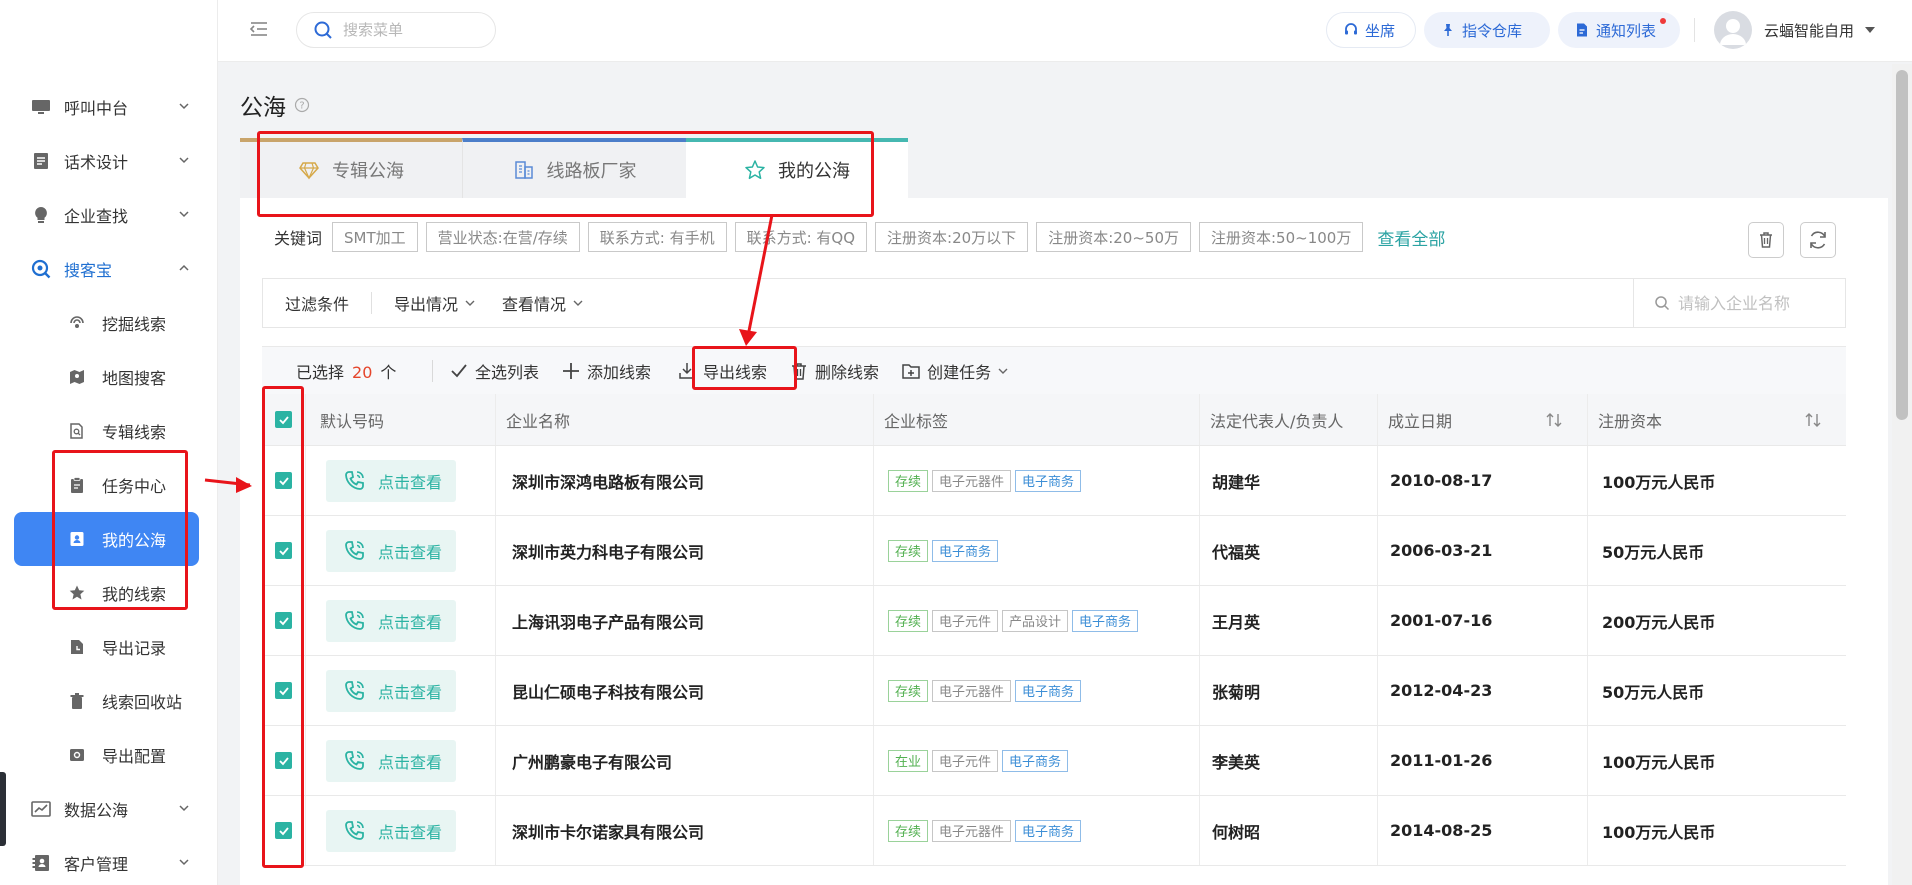 Image resolution: width=1912 pixels, height=885 pixels. Describe the element at coordinates (494, 371) in the screenshot. I see `select-all-button: 全选列表` at that location.